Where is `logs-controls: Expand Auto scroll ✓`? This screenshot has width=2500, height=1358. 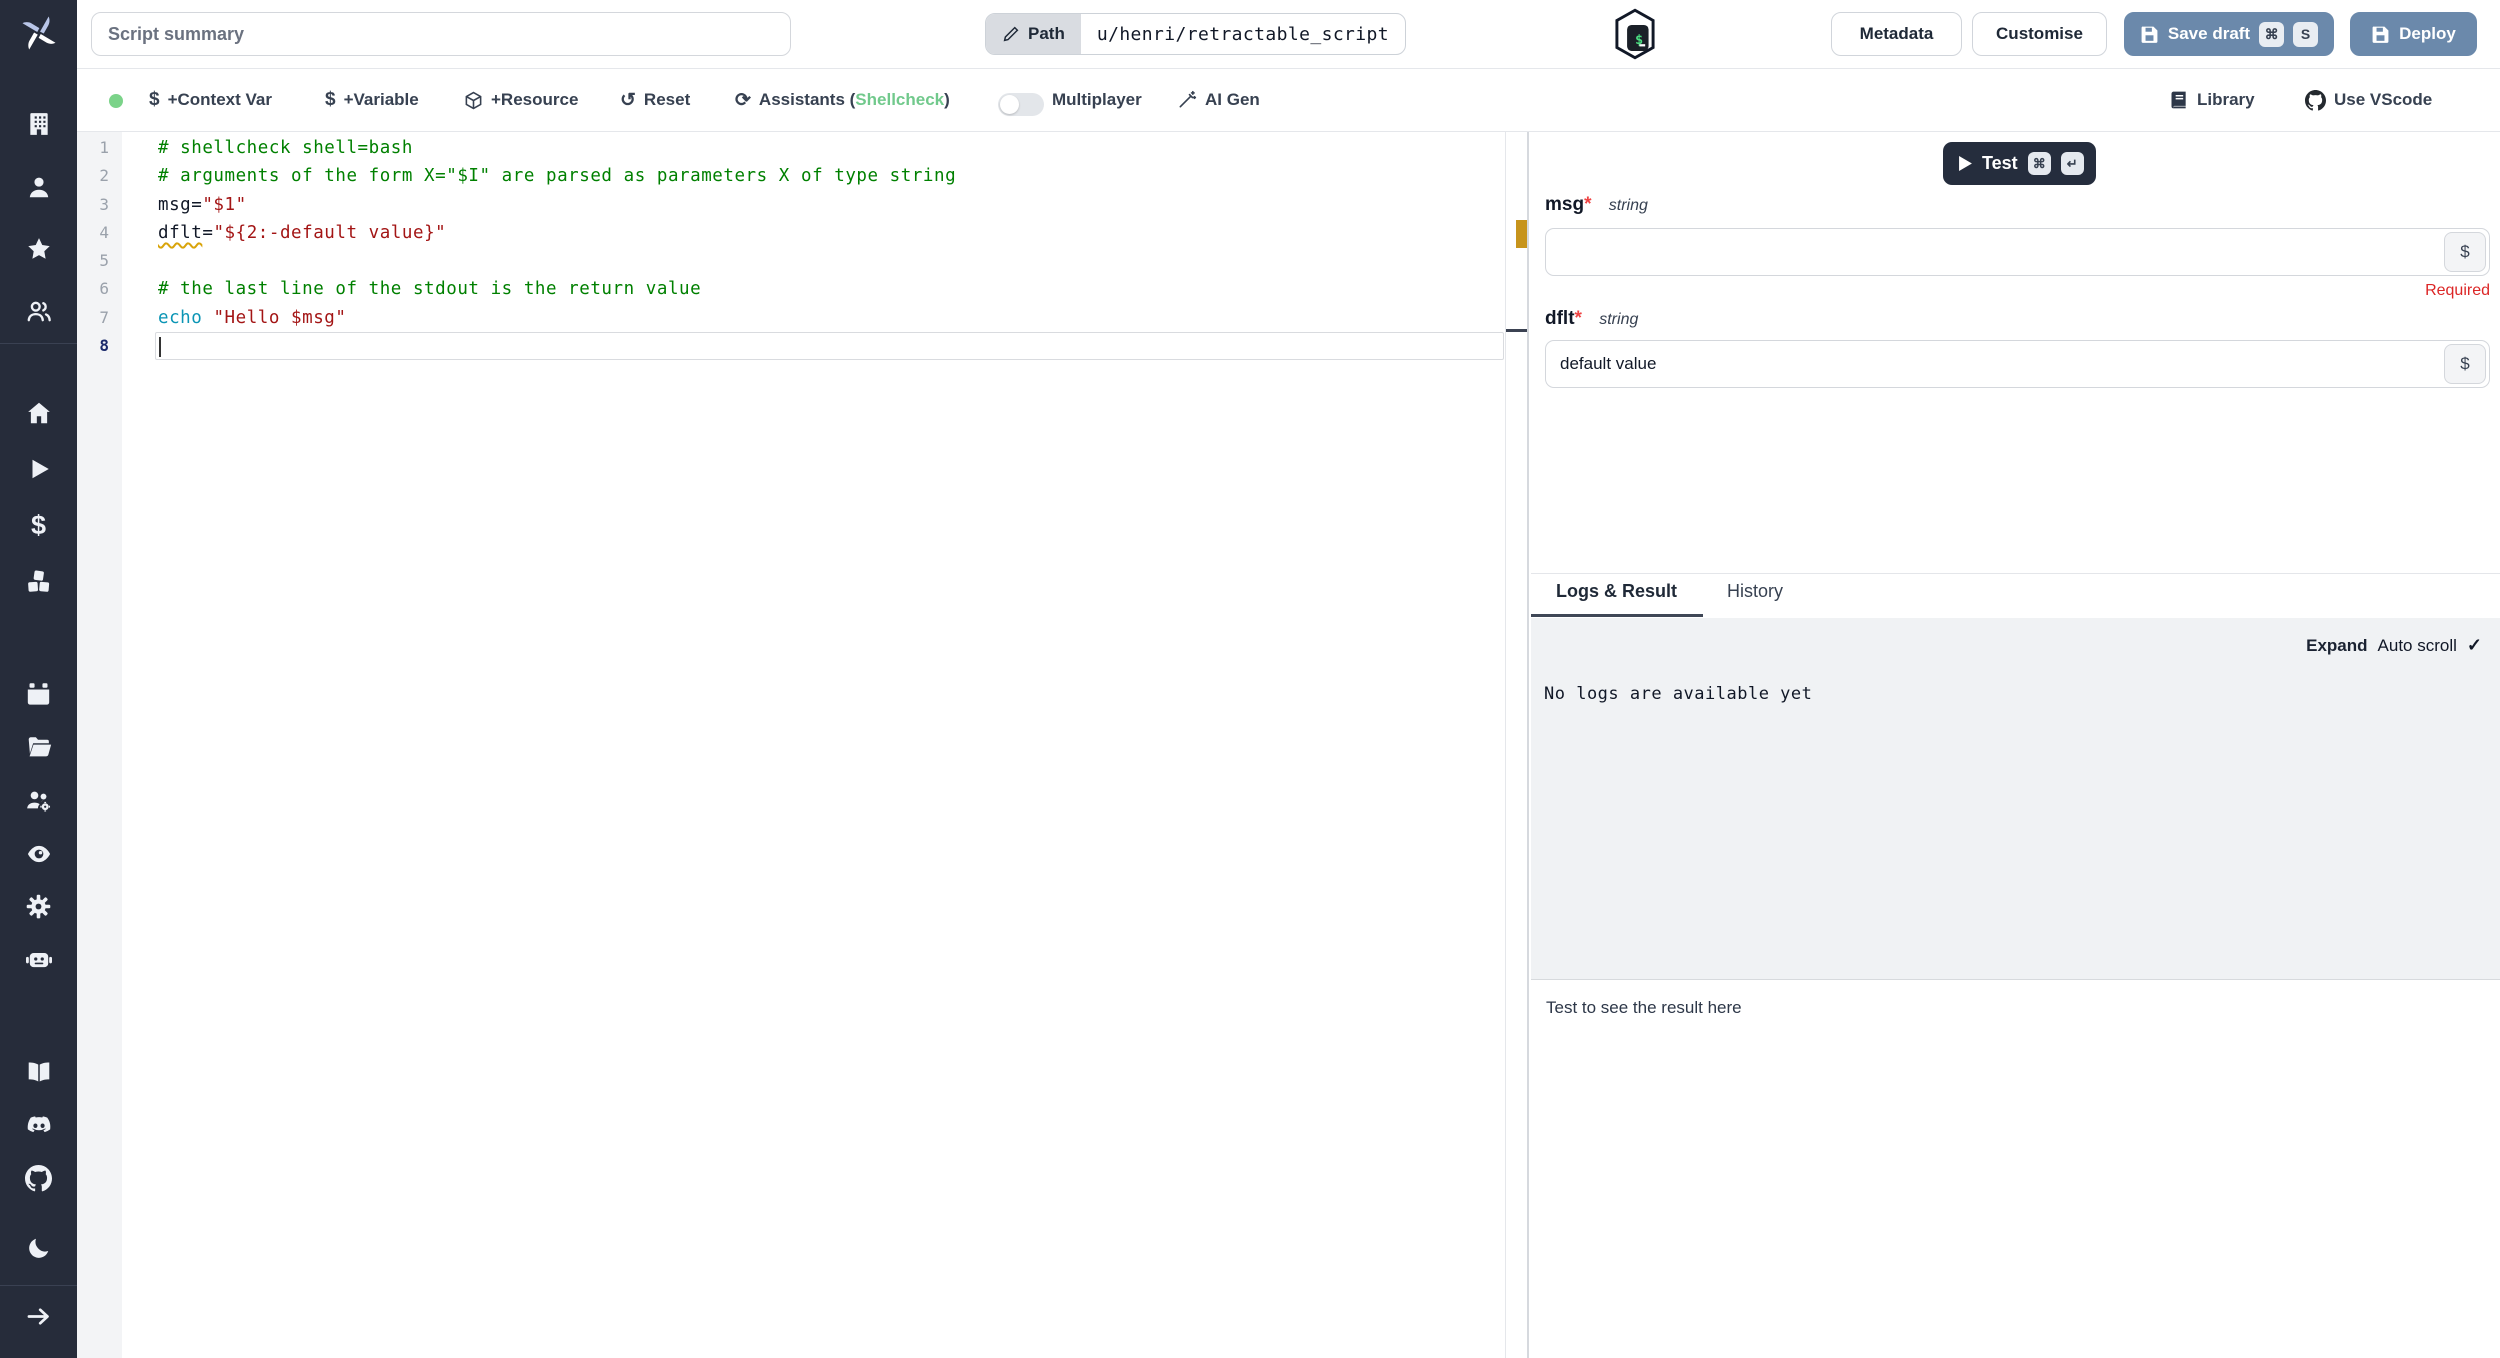
logs-controls: Expand Auto scroll ✓ is located at coordinates (2394, 645).